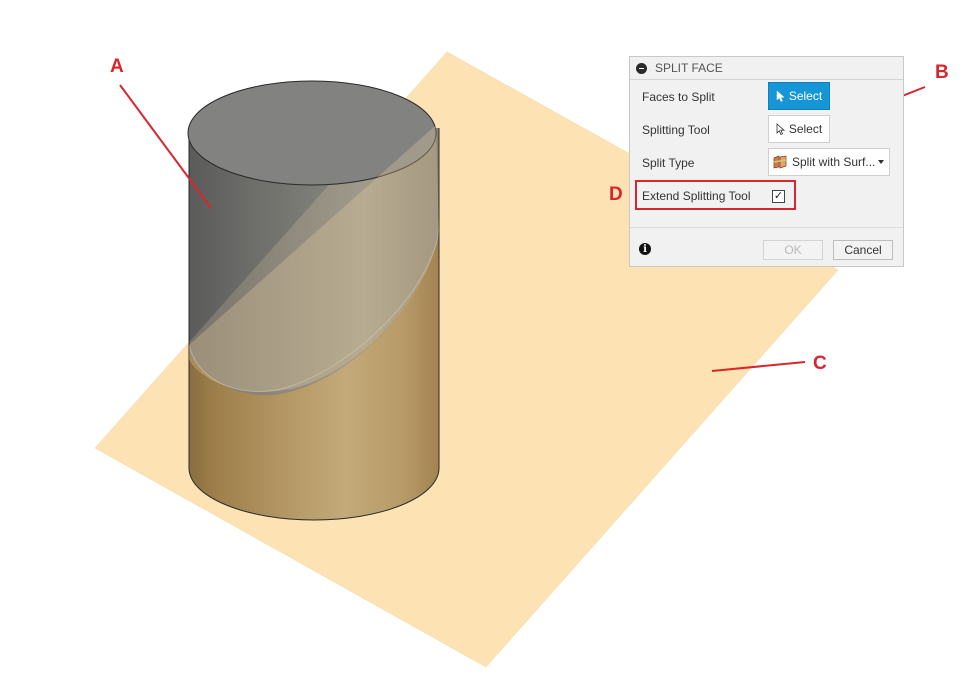 Image resolution: width=965 pixels, height=689 pixels. I want to click on info-icon: i, so click(645, 249).